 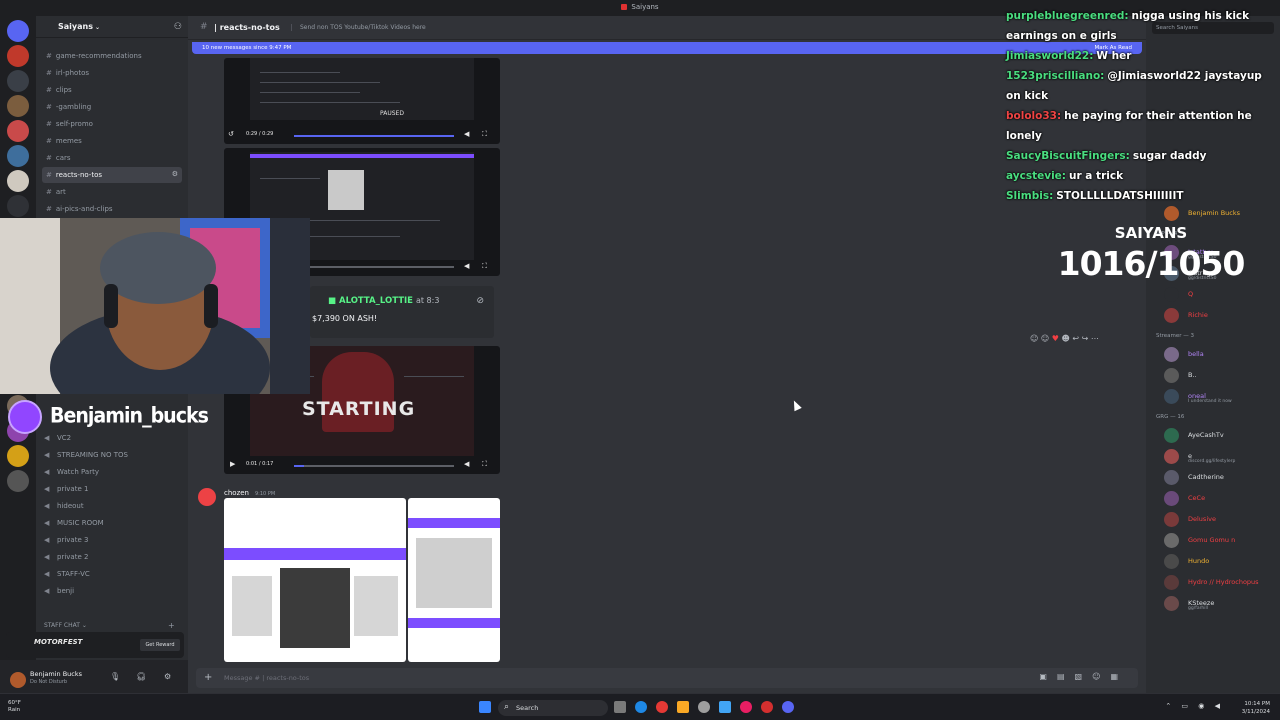 What do you see at coordinates (746, 707) in the screenshot?
I see `chrome-icon` at bounding box center [746, 707].